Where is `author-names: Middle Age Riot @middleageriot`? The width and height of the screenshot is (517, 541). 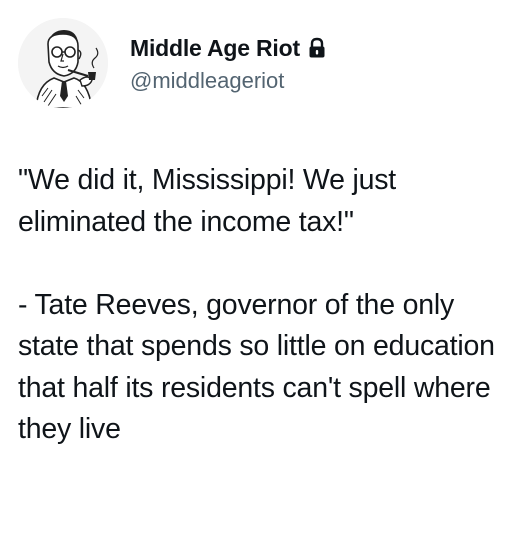 author-names: Middle Age Riot @middleageriot is located at coordinates (228, 63).